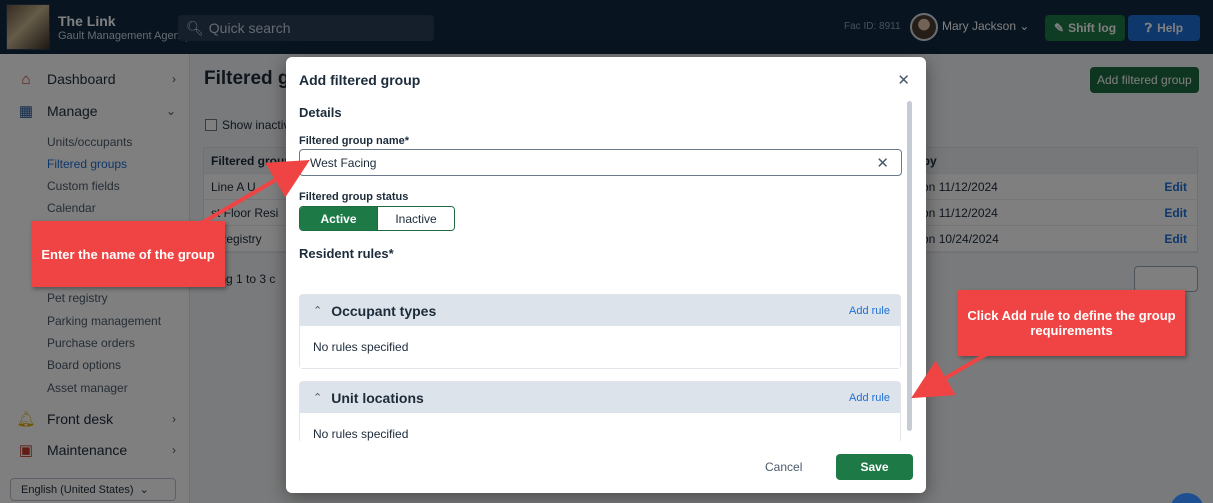 The image size is (1213, 503). What do you see at coordinates (360, 80) in the screenshot?
I see `modal-title: Add filtered group` at bounding box center [360, 80].